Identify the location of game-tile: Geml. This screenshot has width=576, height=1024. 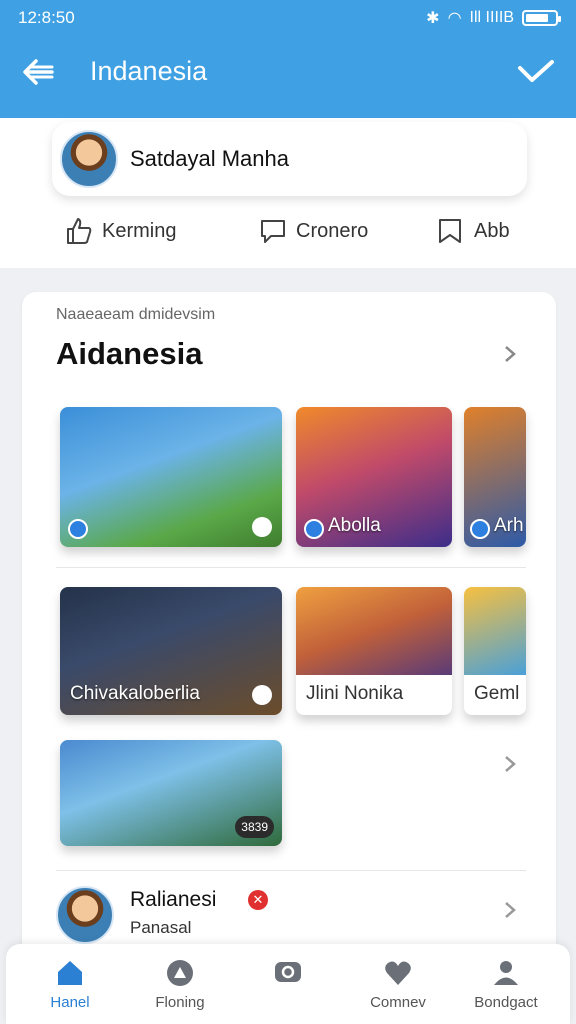
(495, 651).